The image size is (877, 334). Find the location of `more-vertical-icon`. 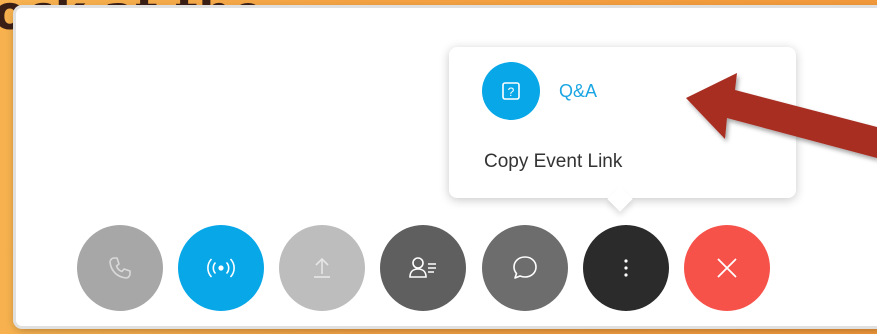

more-vertical-icon is located at coordinates (626, 268).